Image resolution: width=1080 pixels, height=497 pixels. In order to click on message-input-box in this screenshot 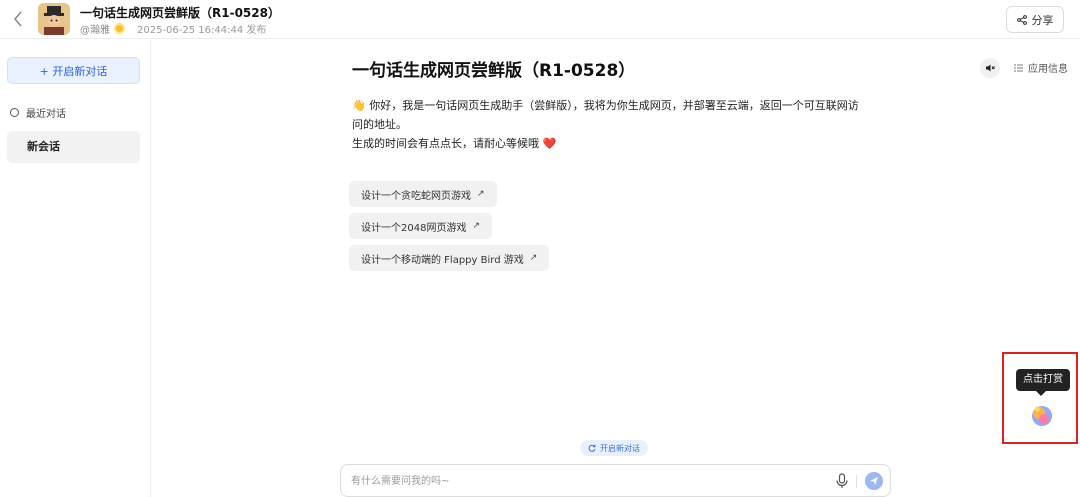, I will do `click(615, 480)`.